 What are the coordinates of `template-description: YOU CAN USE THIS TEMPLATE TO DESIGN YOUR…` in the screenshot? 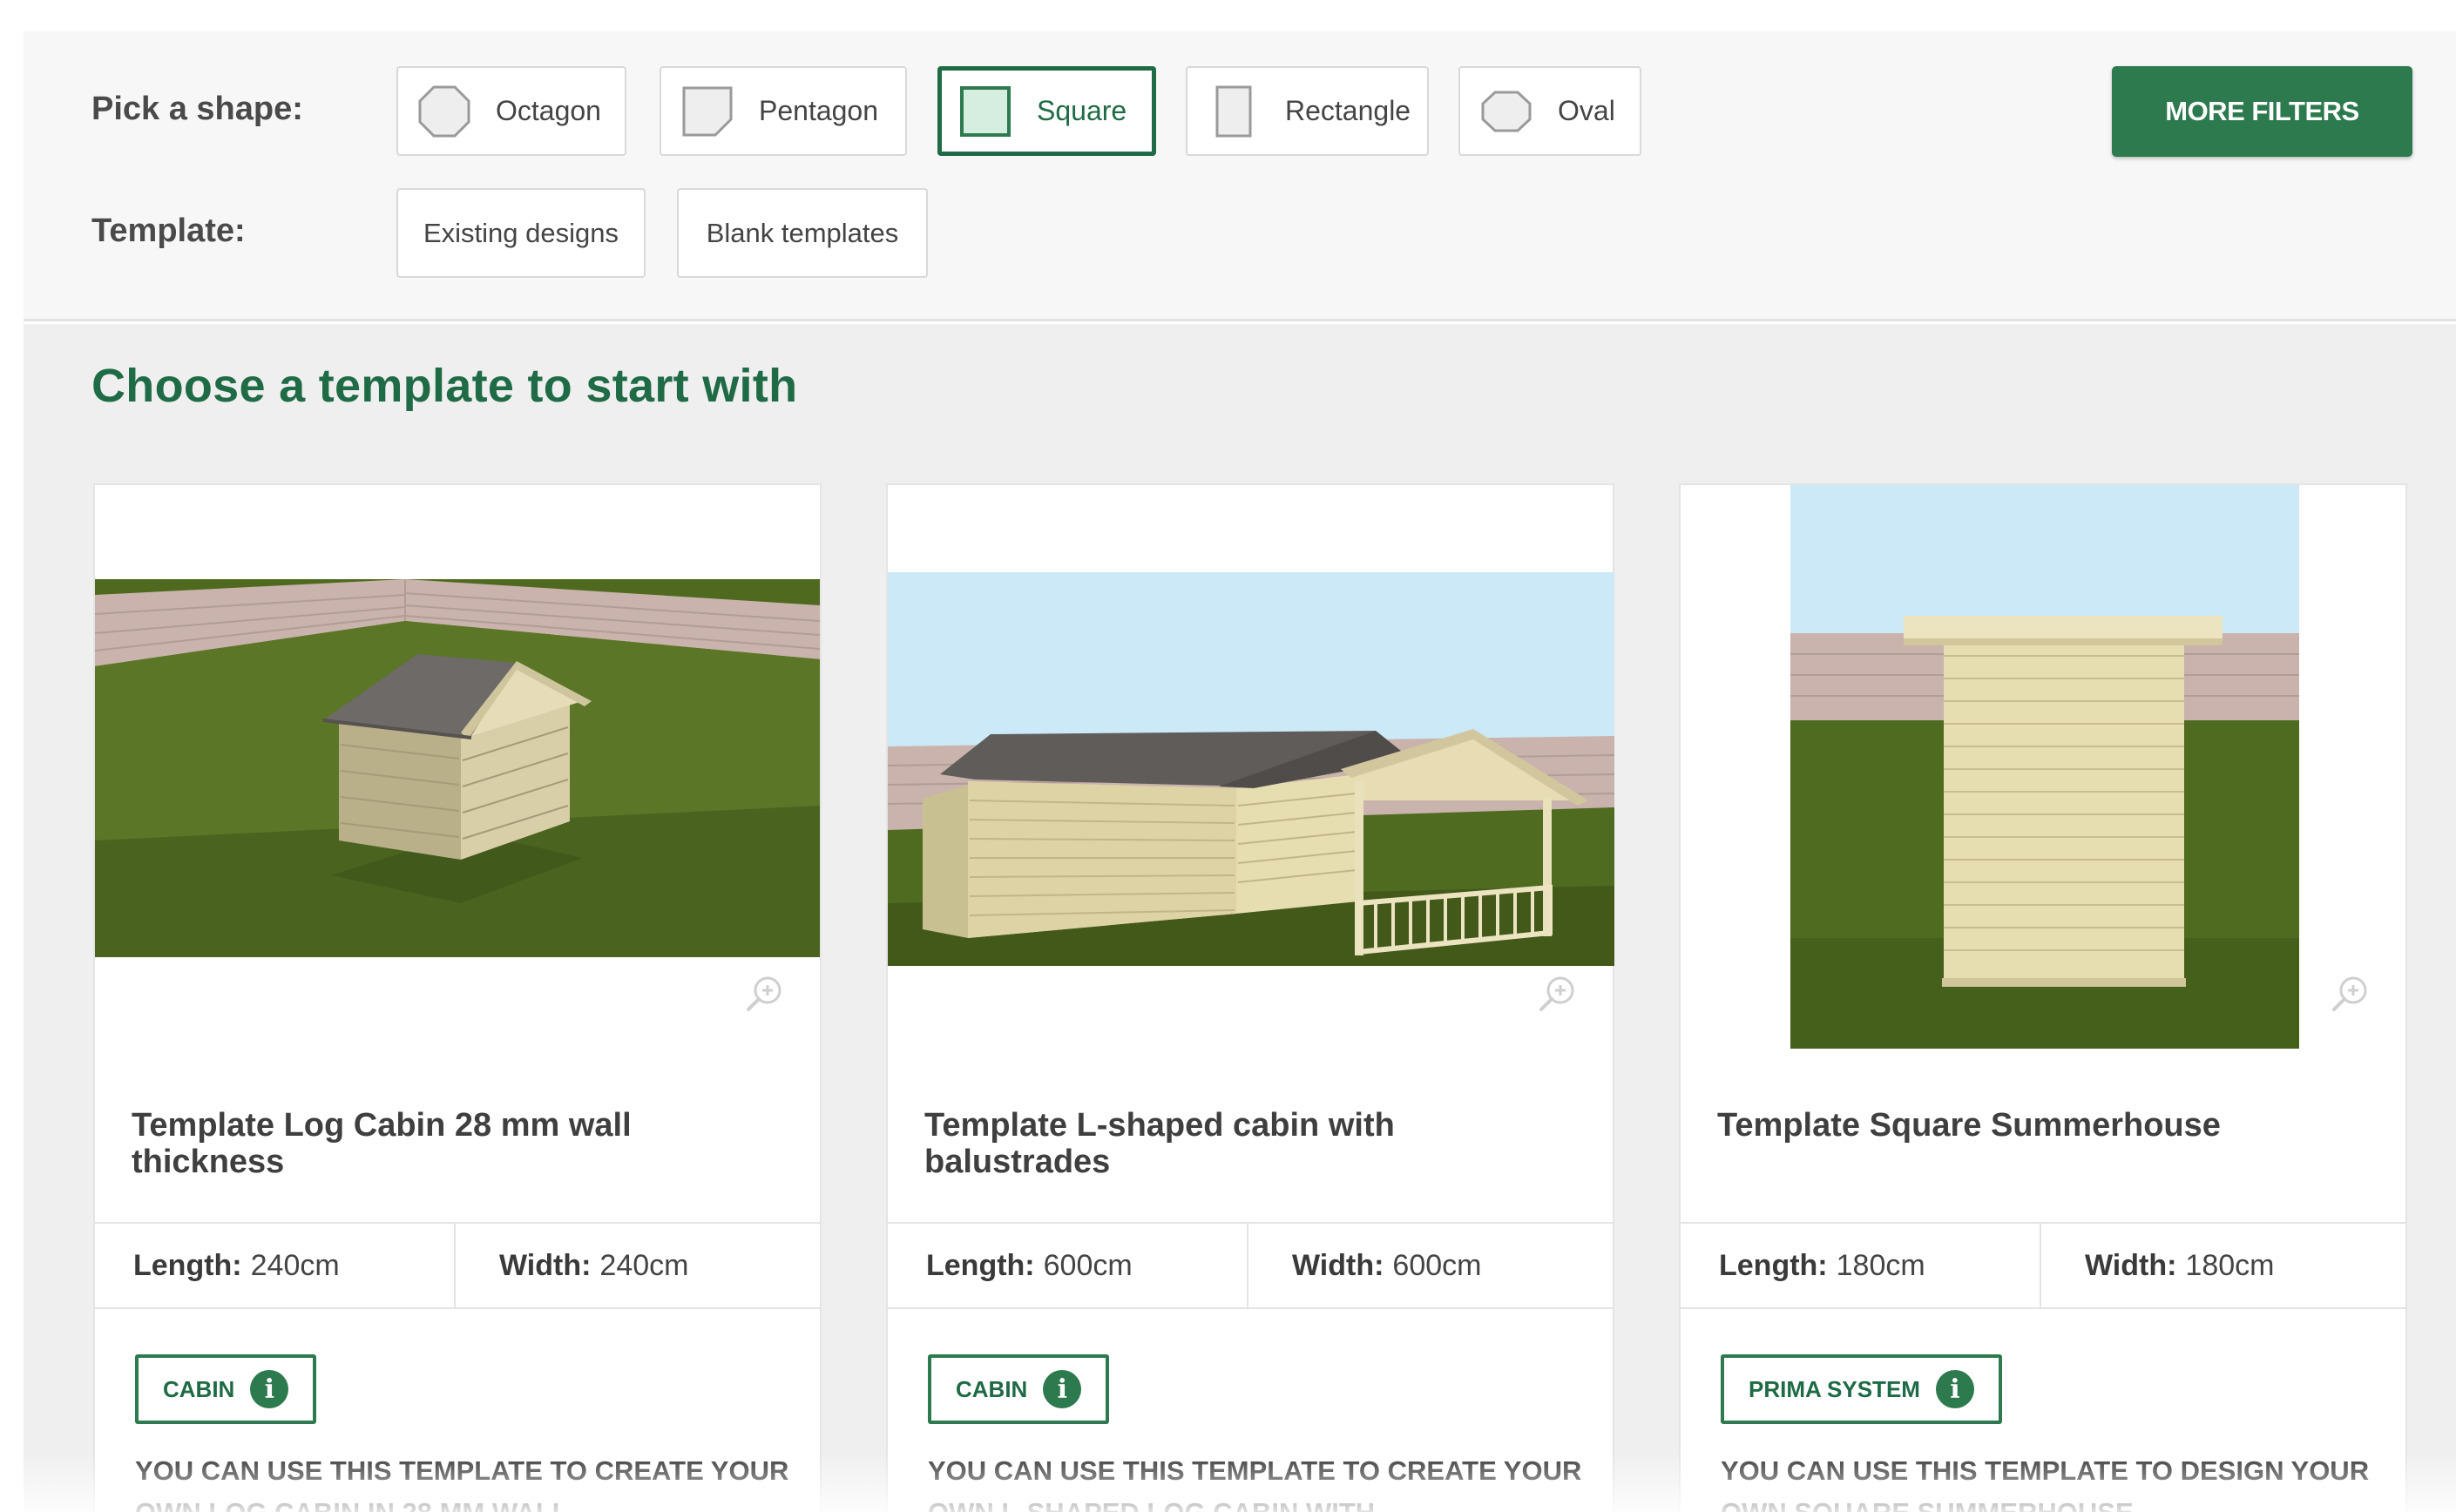 It's located at (2045, 1483).